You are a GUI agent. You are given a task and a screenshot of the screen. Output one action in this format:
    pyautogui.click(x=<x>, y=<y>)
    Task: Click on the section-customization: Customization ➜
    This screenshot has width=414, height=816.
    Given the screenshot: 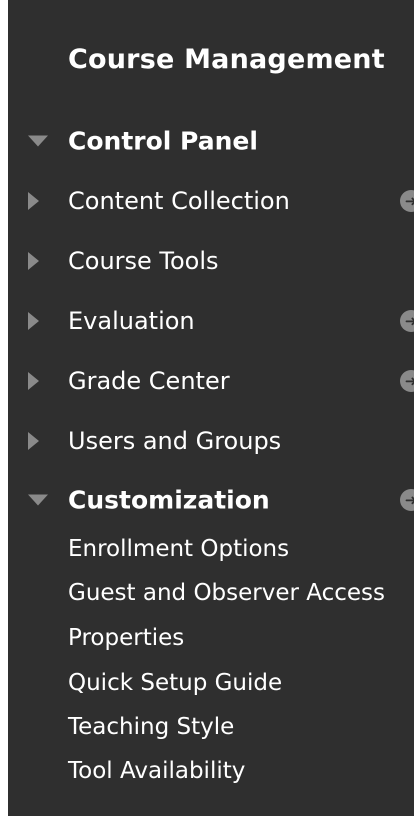 What is the action you would take?
    pyautogui.click(x=211, y=500)
    